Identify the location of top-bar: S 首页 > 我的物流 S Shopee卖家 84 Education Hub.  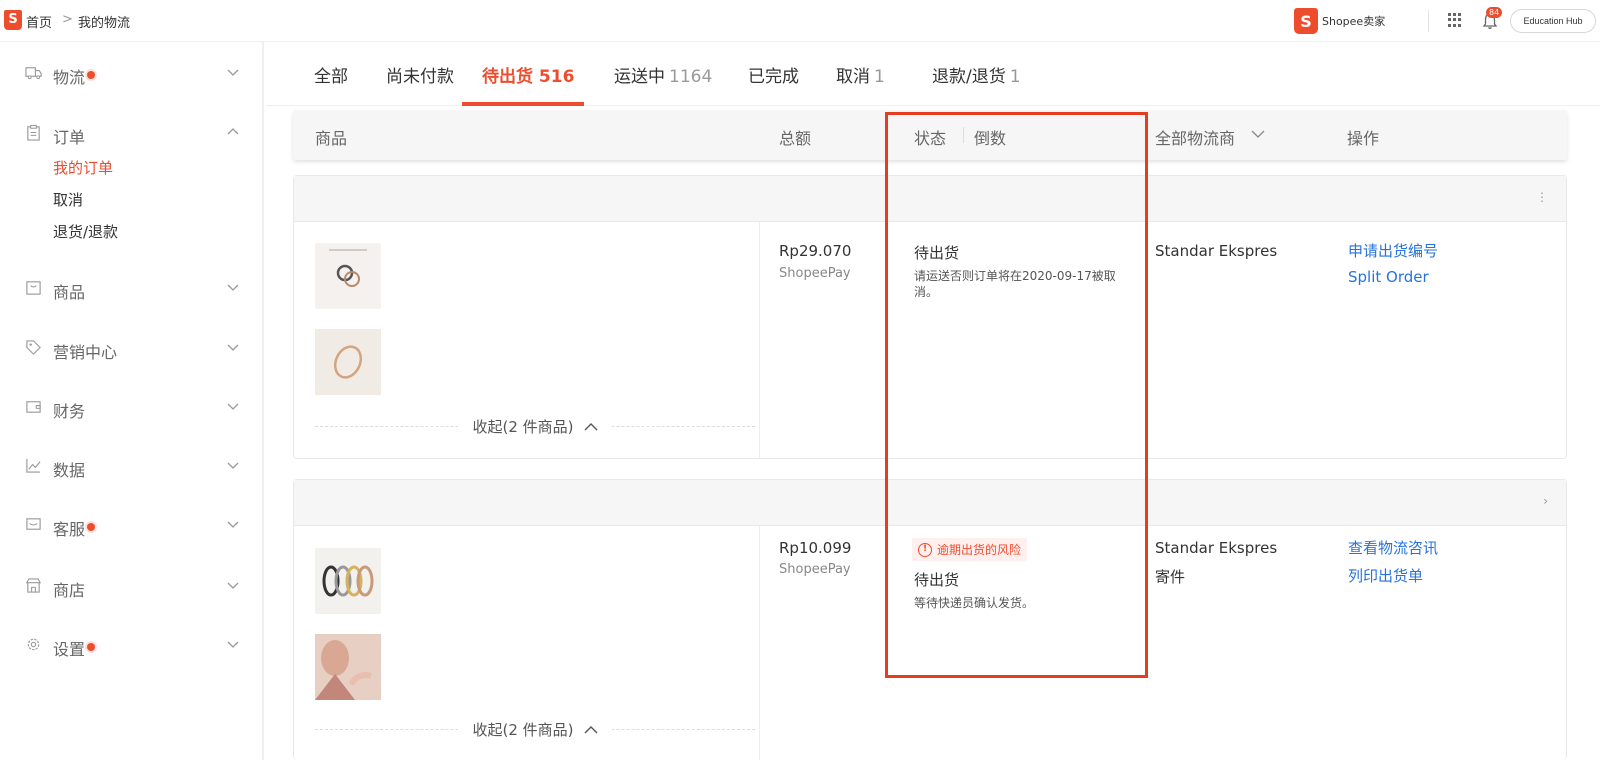
(800, 21).